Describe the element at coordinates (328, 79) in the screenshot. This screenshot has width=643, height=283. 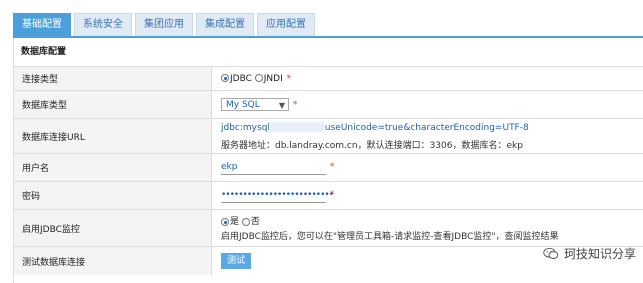
I see `row-connection-type: 连接类型 JDBC JNDI *` at that location.